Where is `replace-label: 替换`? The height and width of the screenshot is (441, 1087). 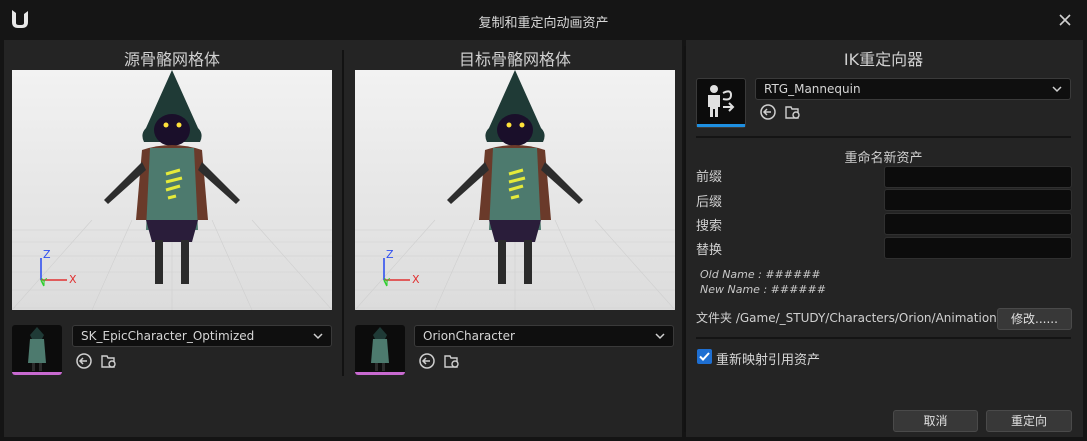 replace-label: 替换 is located at coordinates (709, 250).